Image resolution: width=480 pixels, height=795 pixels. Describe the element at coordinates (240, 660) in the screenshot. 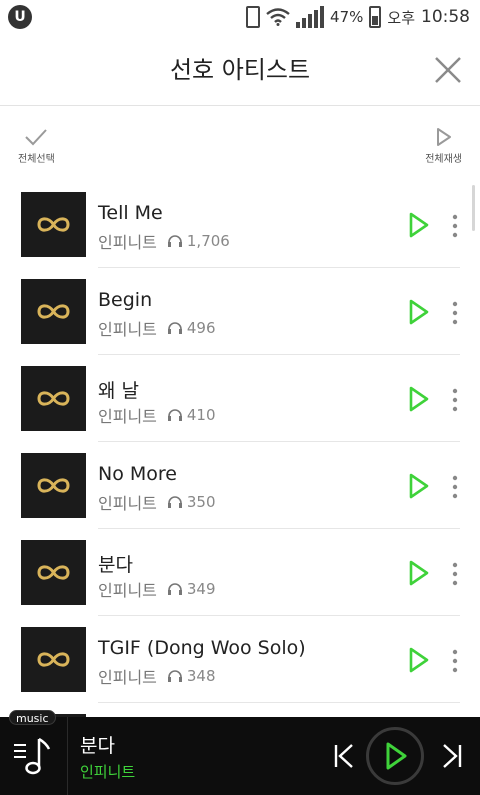

I see `list-item: TGIF (Dong Woo Solo) 인피니트 348` at that location.